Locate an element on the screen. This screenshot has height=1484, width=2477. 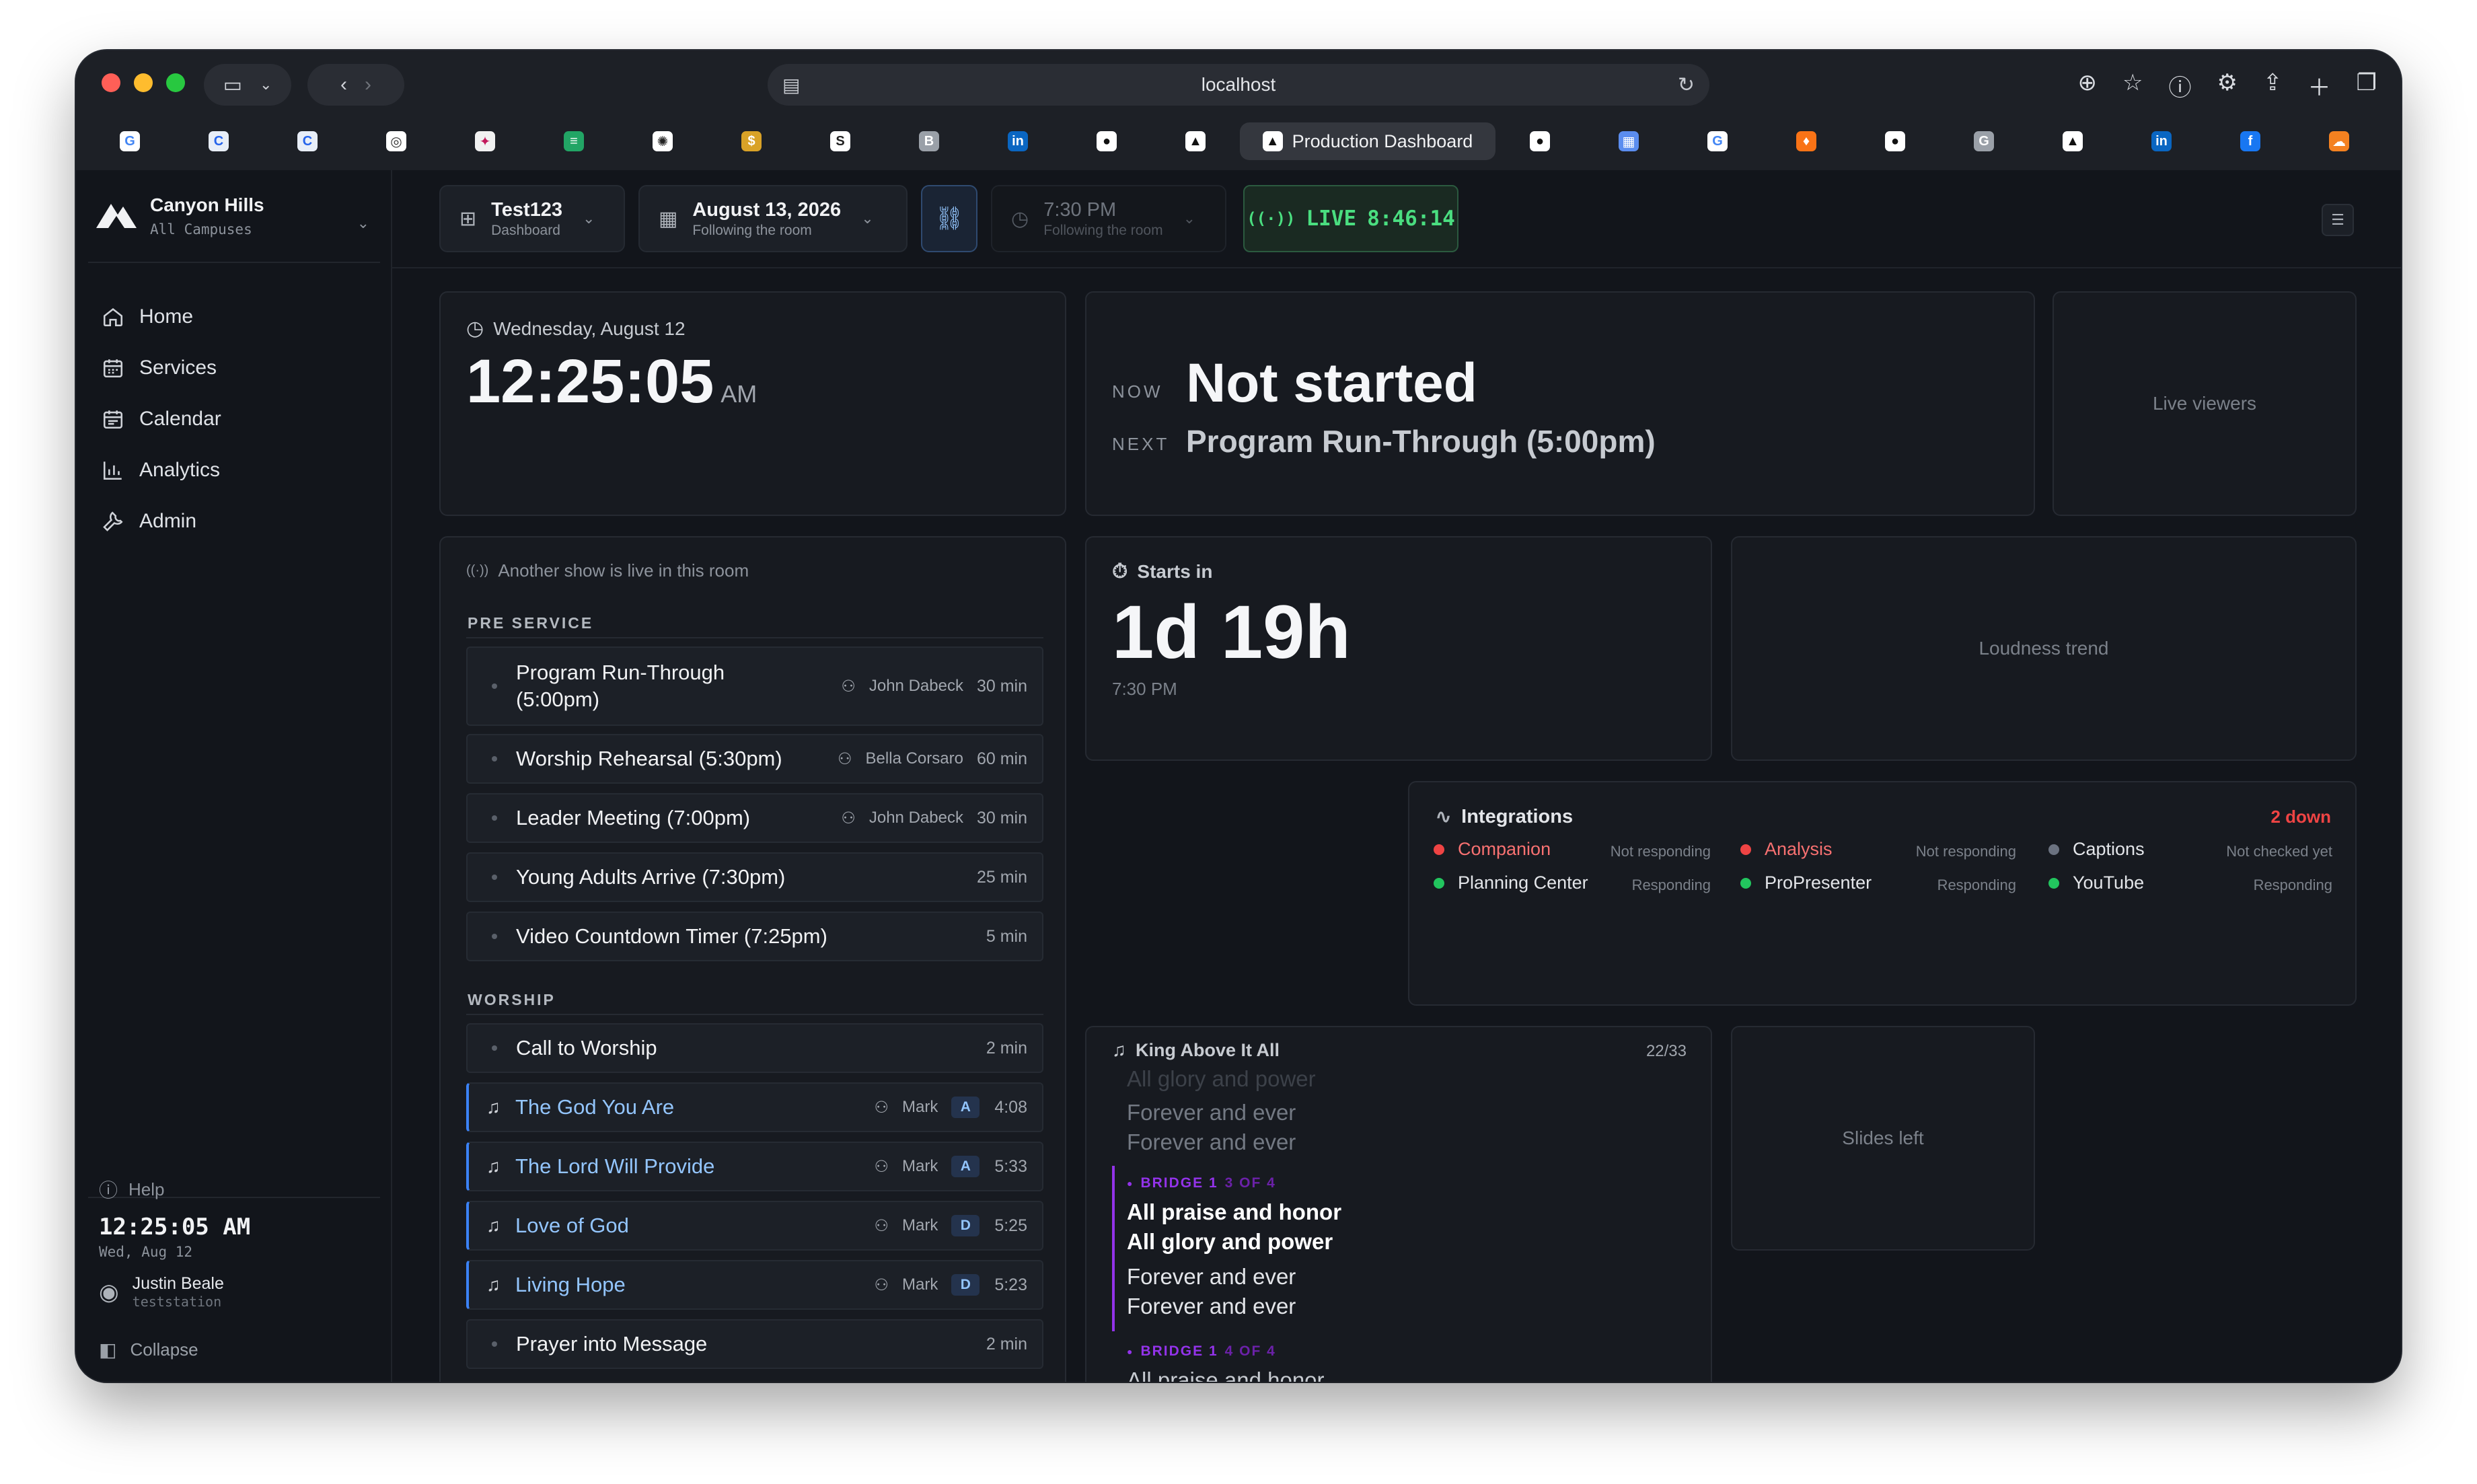
sidebar-toggle-button: ▭ ⌄ is located at coordinates (247, 85).